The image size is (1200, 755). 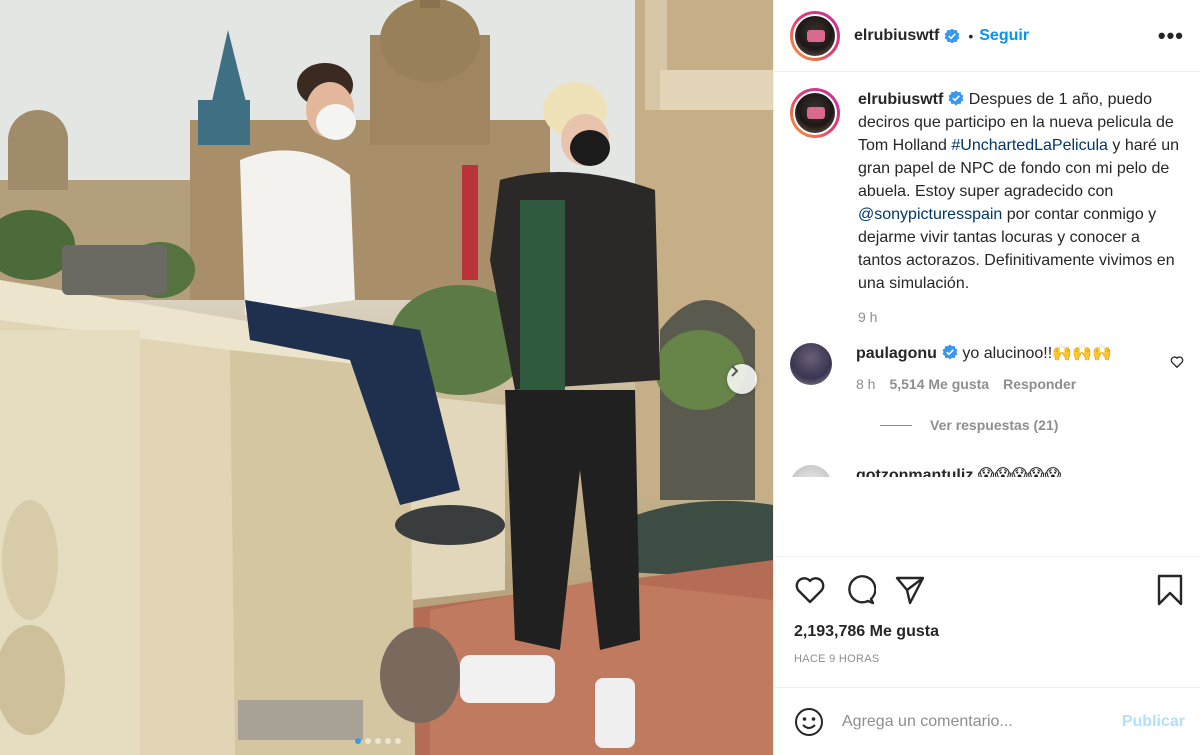 What do you see at coordinates (930, 214) in the screenshot?
I see `mention-link: @sonypicturesspain` at bounding box center [930, 214].